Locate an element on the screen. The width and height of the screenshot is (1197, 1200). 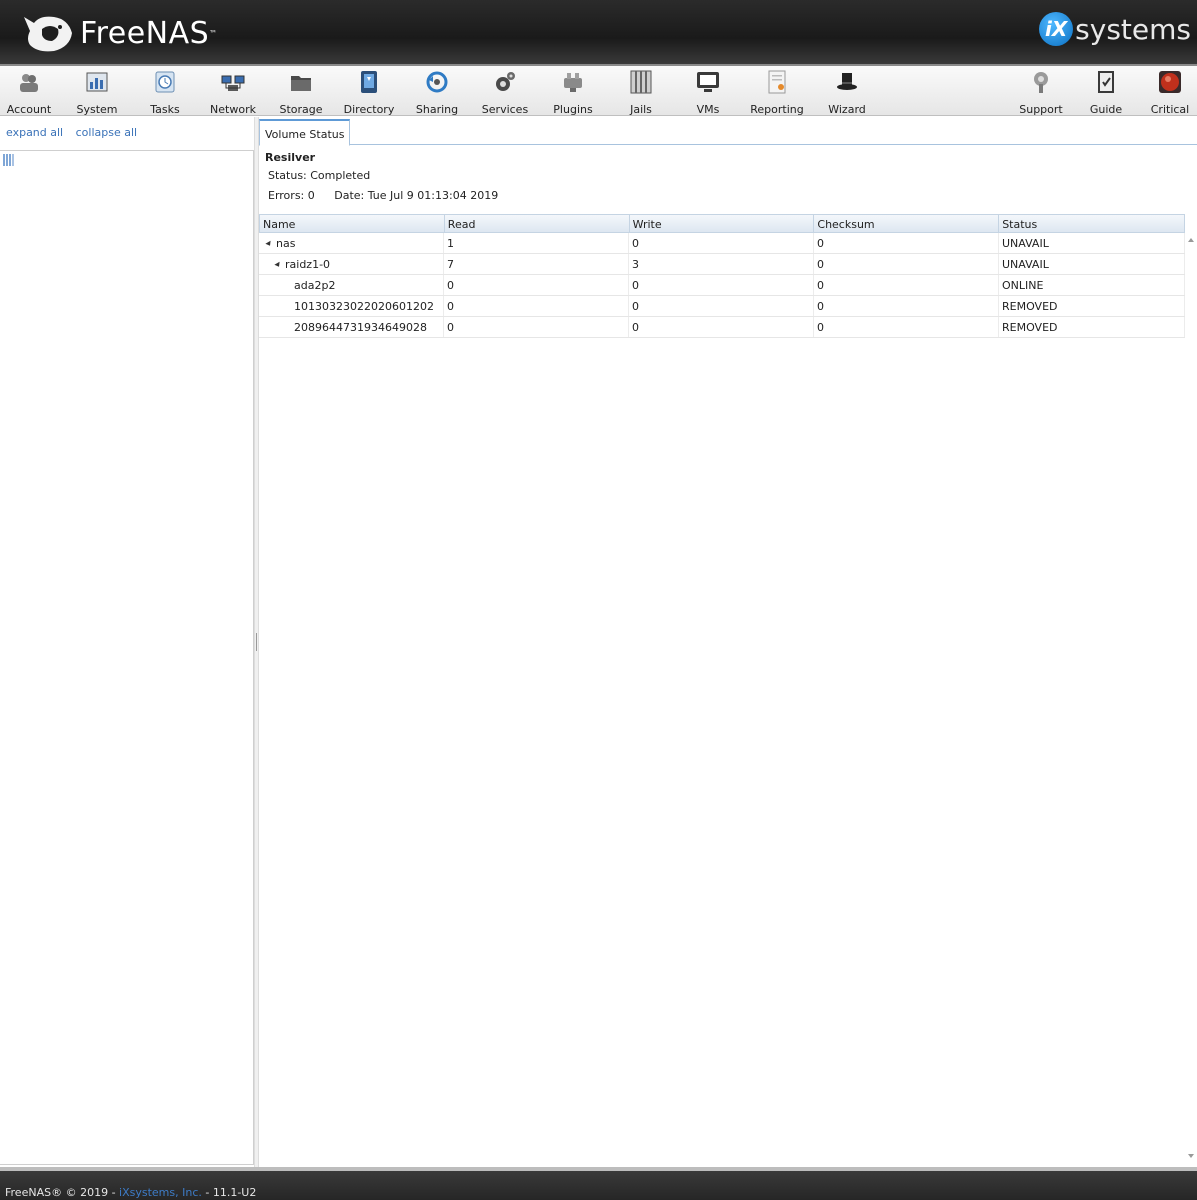
toolbar-label: Reporting is located at coordinates (777, 109).